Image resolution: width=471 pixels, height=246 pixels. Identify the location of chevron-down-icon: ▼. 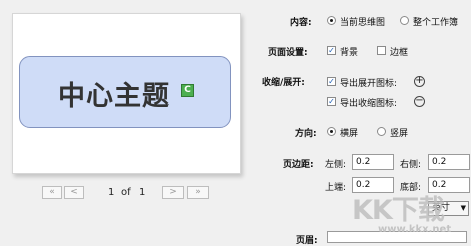
(463, 208).